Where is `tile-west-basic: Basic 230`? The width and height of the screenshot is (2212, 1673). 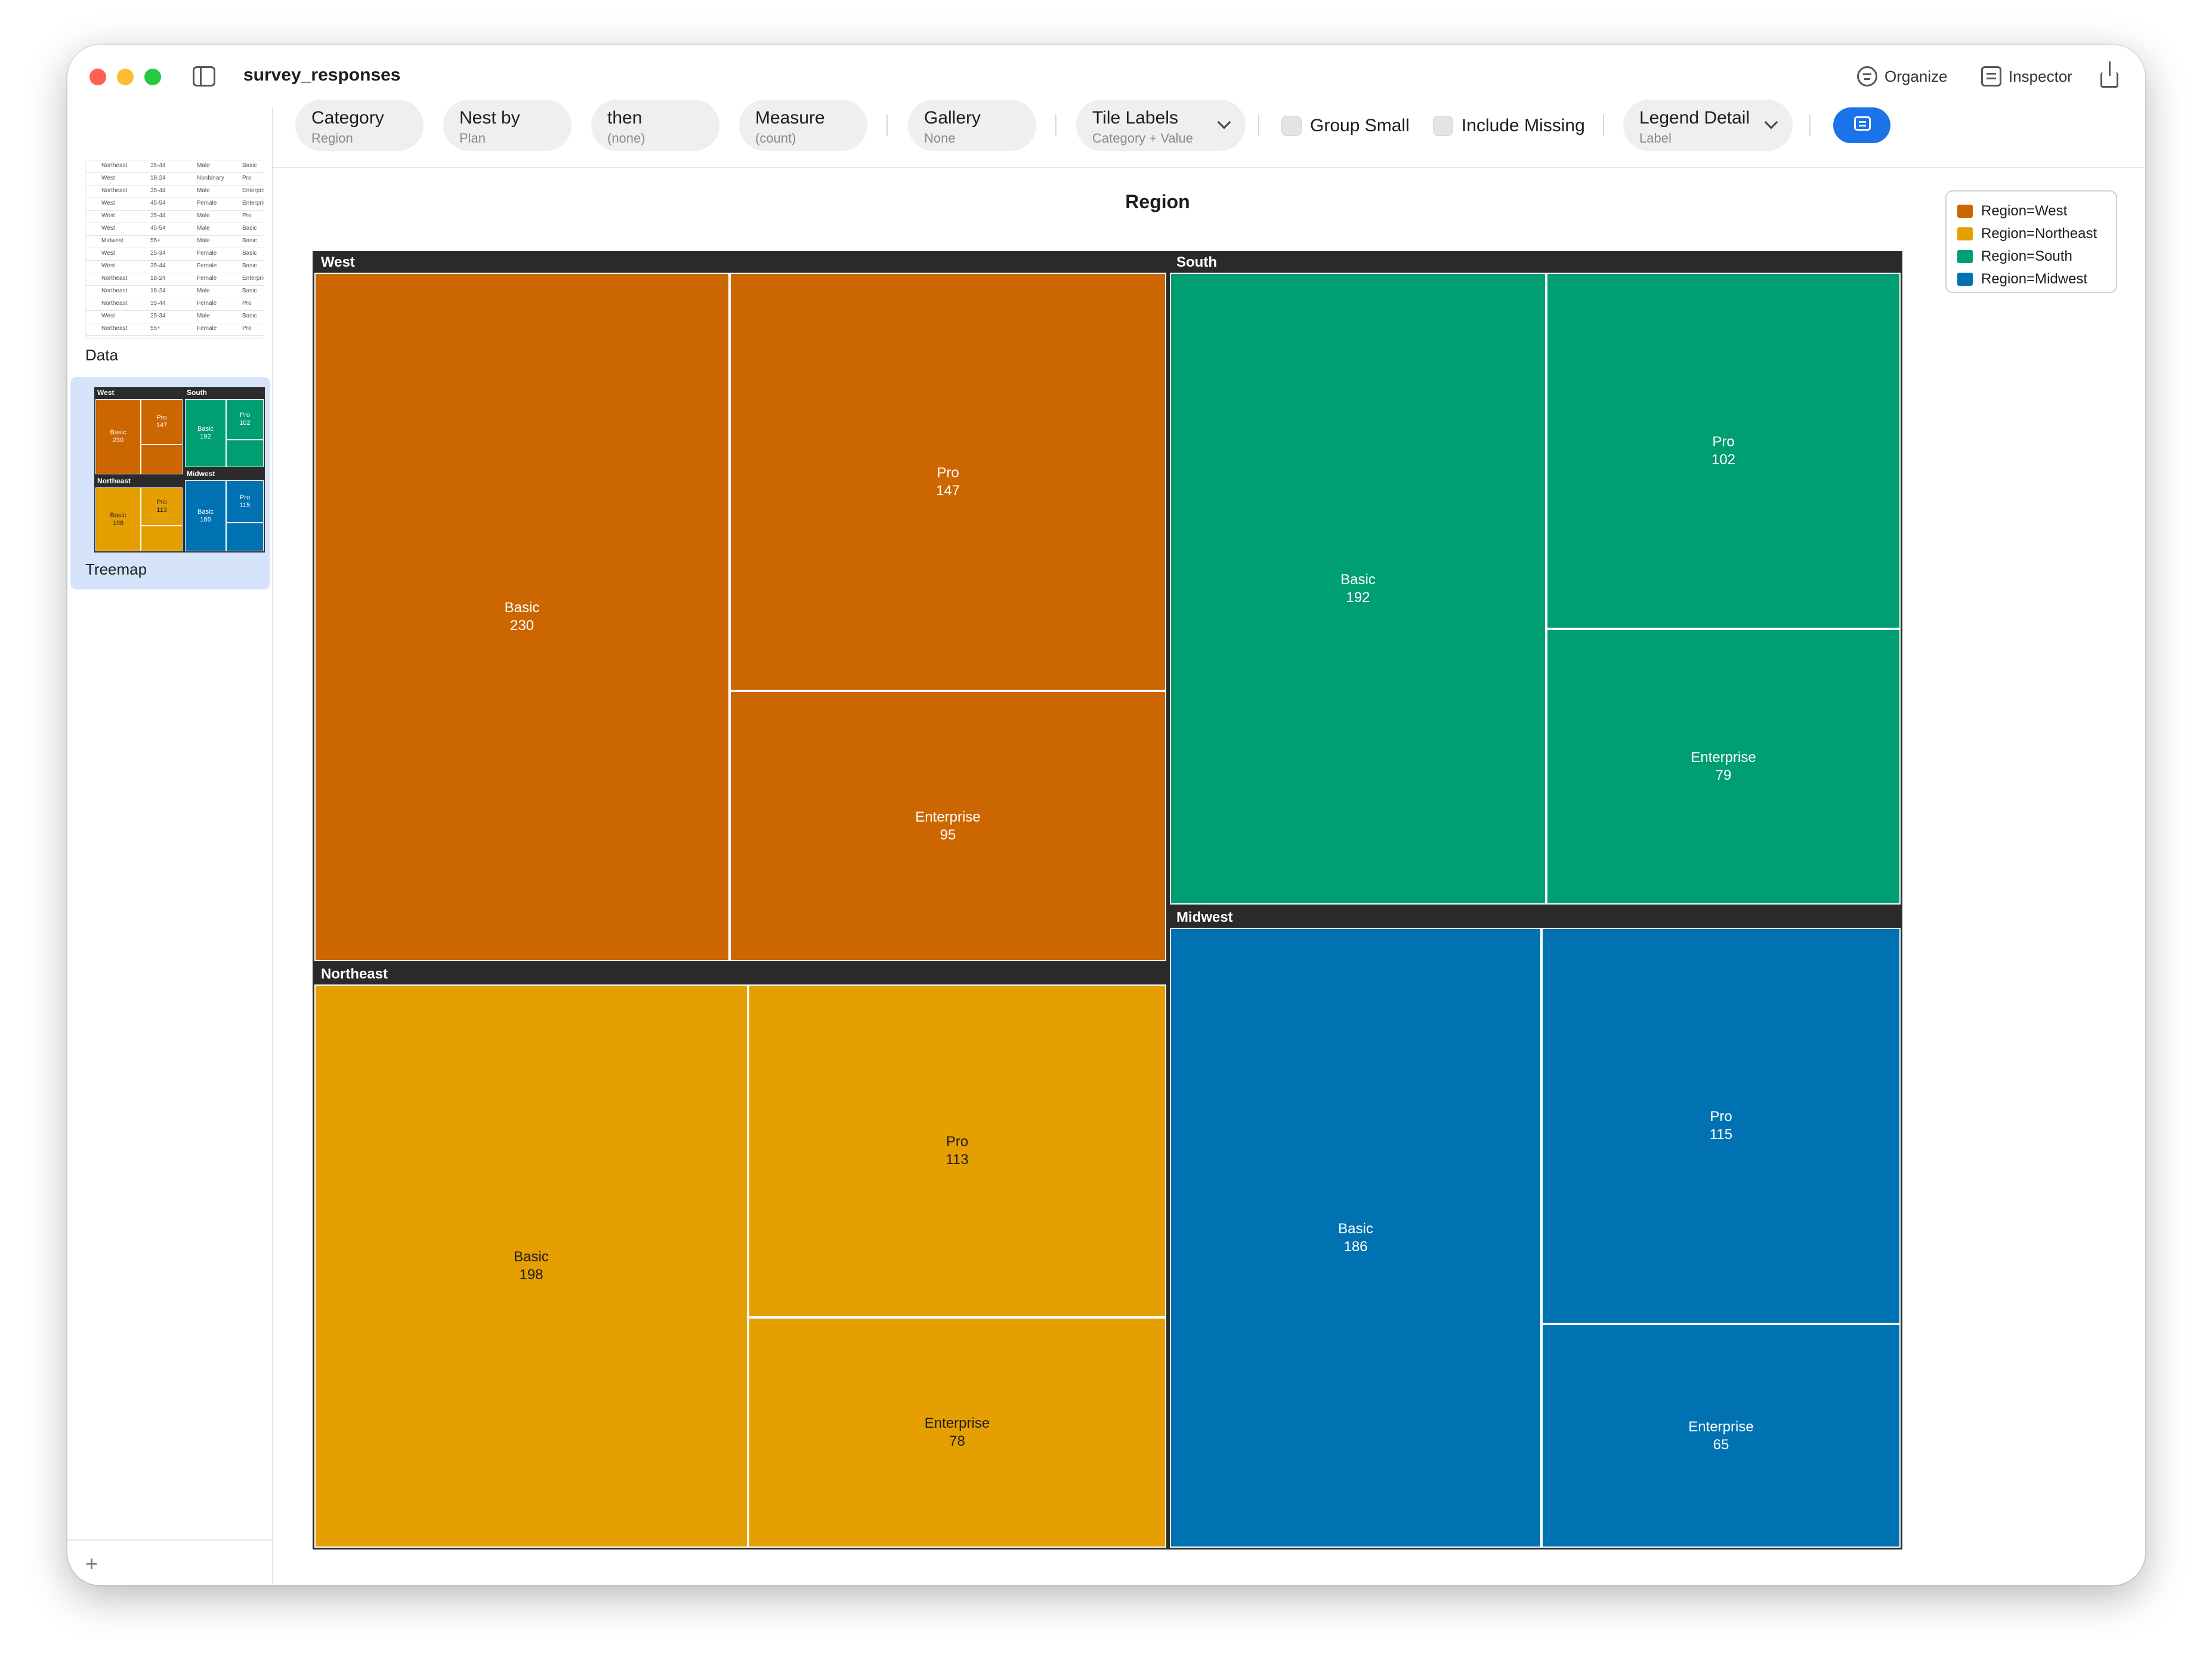 tile-west-basic: Basic 230 is located at coordinates (522, 617).